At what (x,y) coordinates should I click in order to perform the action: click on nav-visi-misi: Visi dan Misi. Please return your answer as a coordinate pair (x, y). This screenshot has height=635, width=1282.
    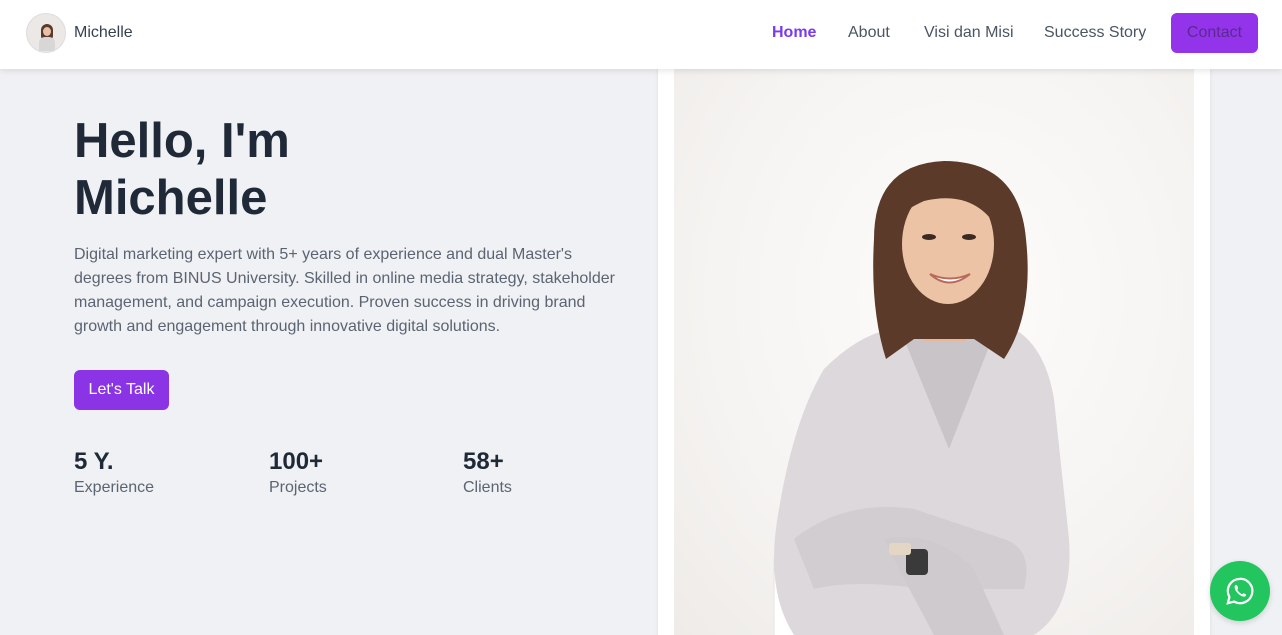
    Looking at the image, I should click on (969, 33).